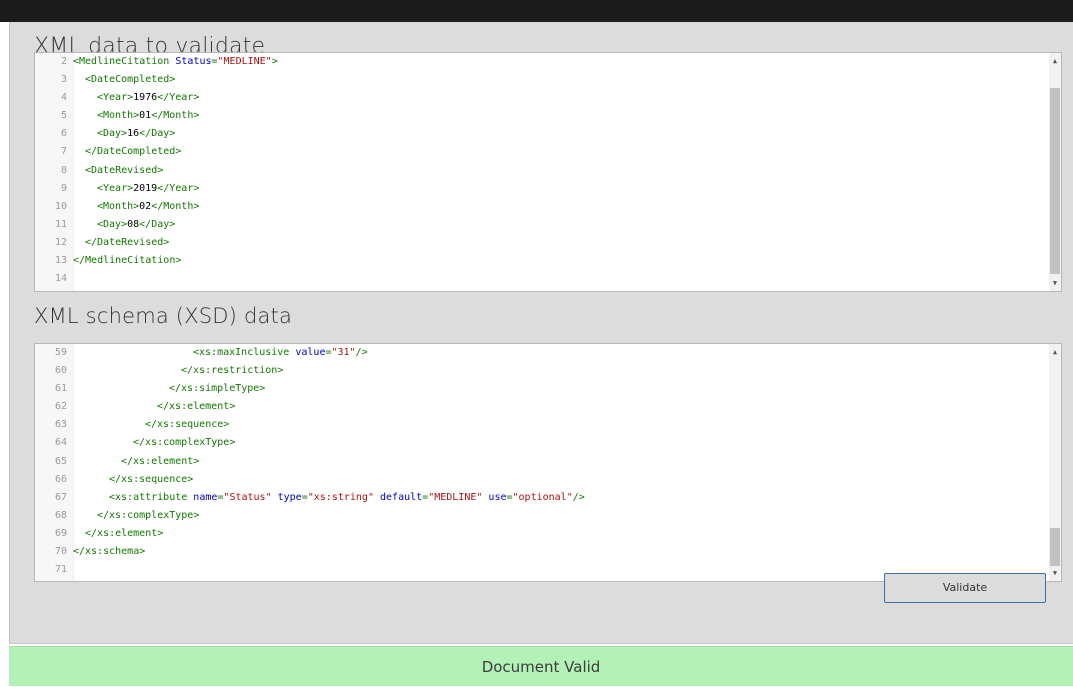  I want to click on code-token: "Status", so click(247, 497).